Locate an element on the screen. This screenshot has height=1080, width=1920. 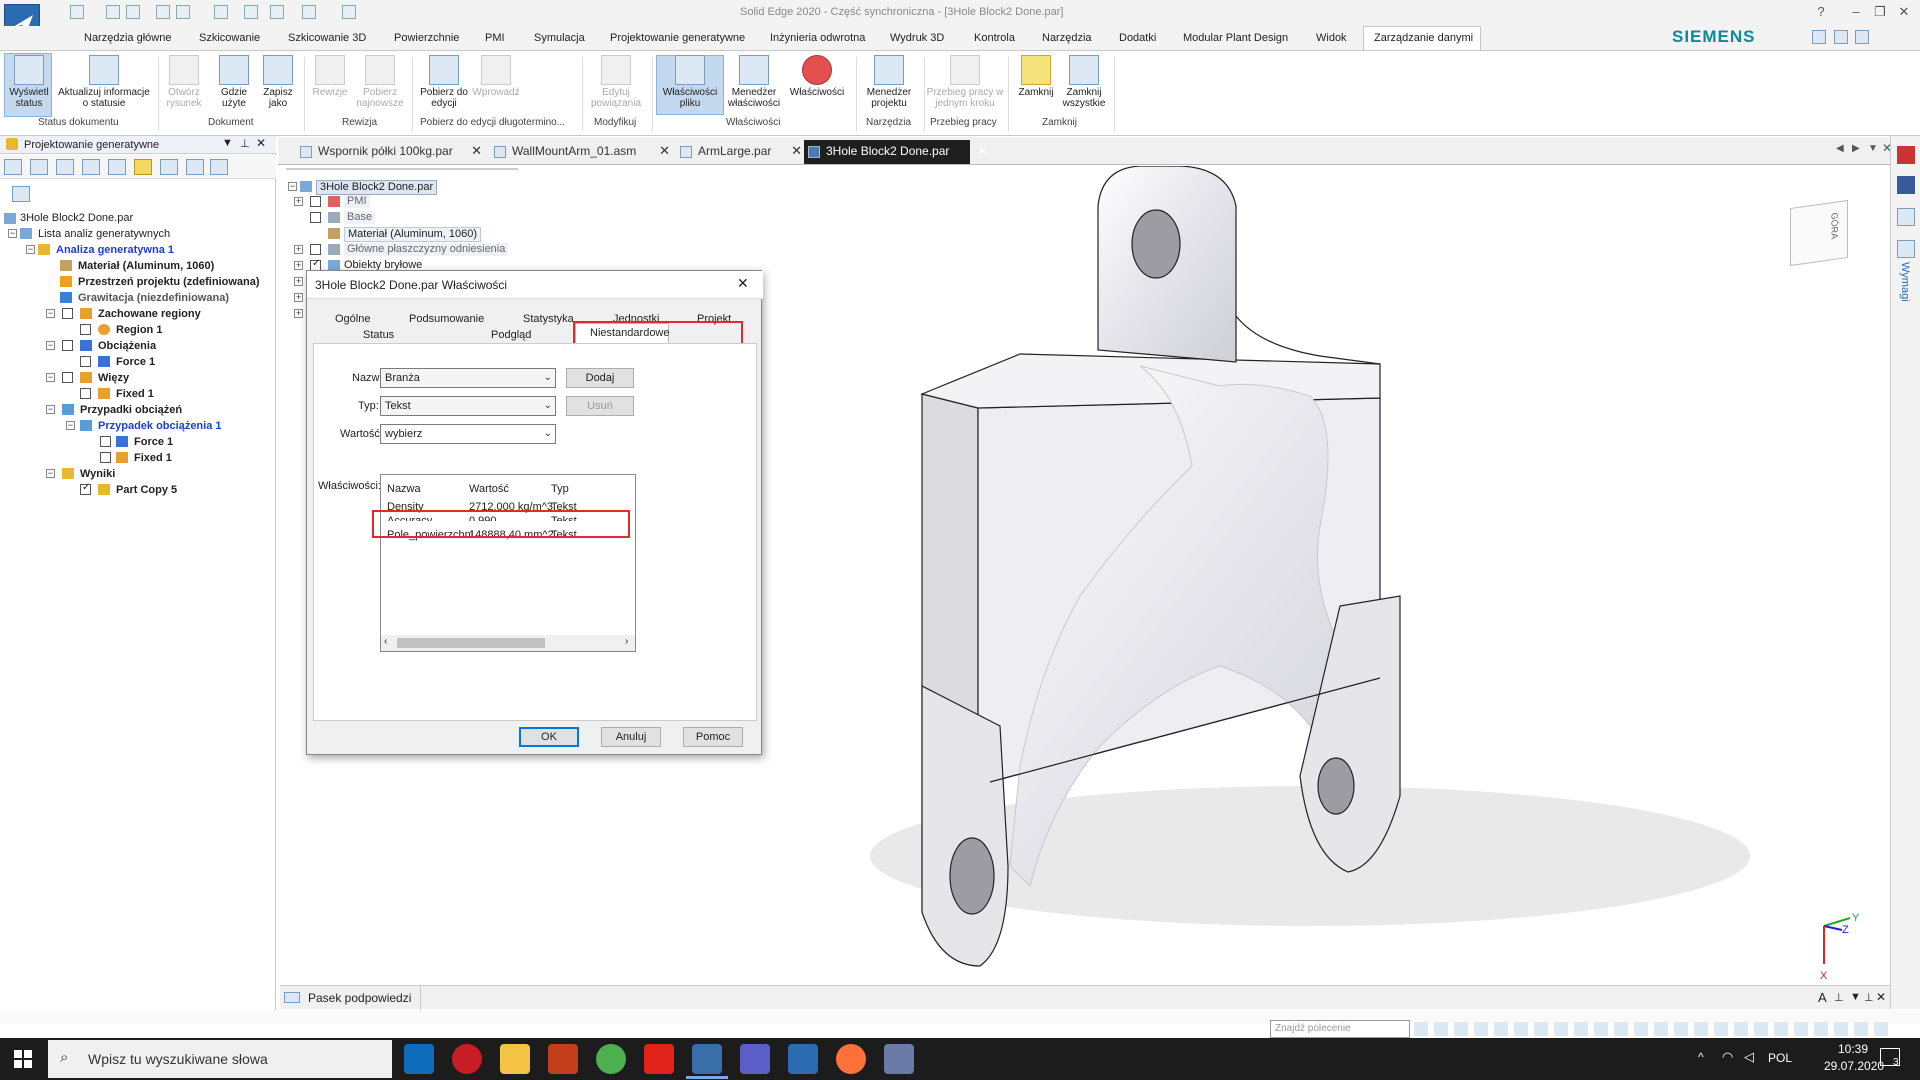
tab-general: Ogólne is located at coordinates (352, 319).